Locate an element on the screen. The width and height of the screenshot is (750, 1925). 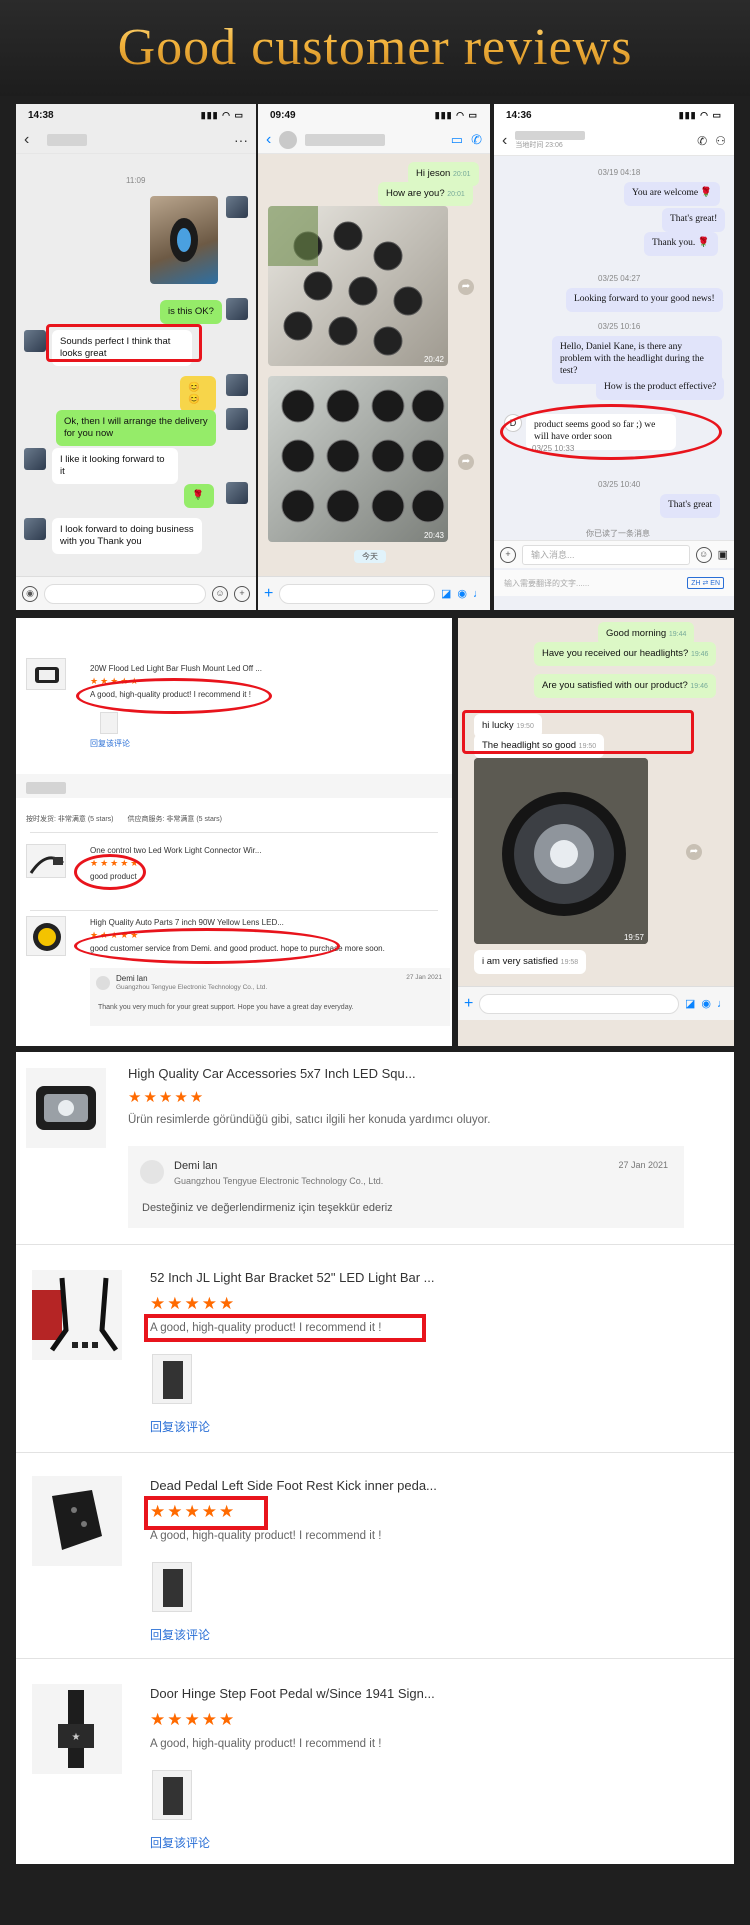
dead-pedal-image is located at coordinates (77, 1520).